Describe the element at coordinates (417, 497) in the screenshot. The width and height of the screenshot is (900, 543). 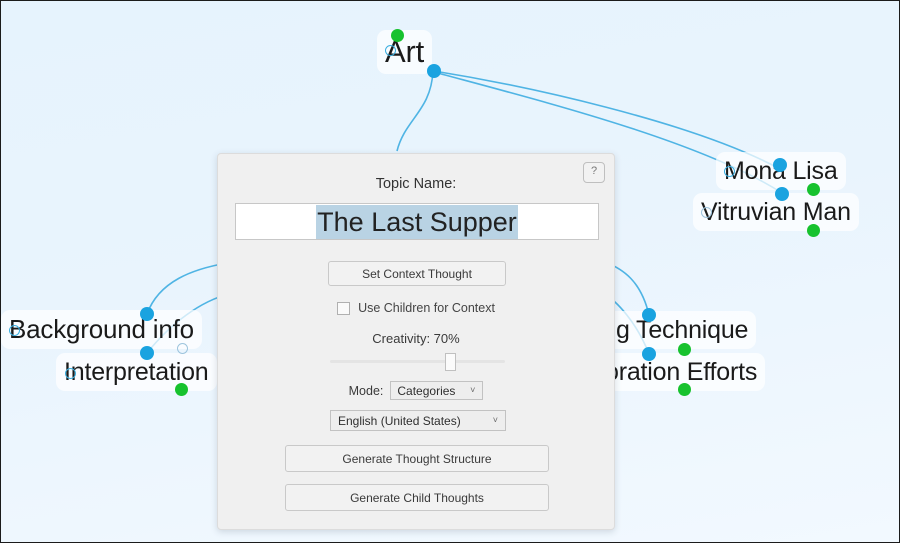
I see `generate-child-thoughts-button: Generate Child Thoughts` at that location.